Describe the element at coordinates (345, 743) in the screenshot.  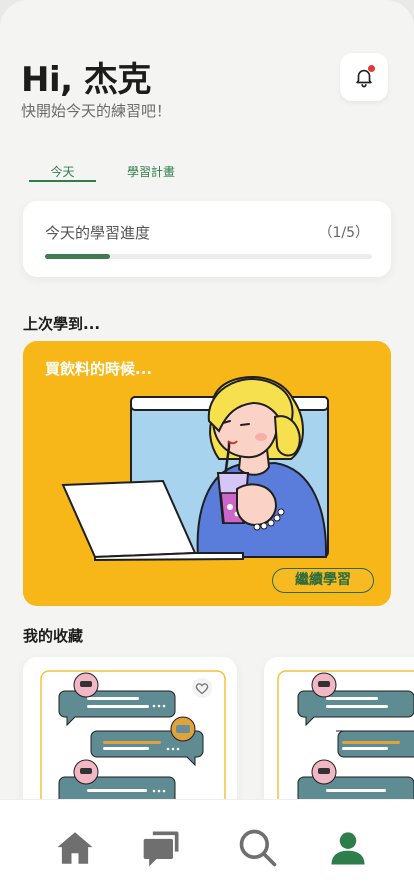
I see `conversation-illustration` at that location.